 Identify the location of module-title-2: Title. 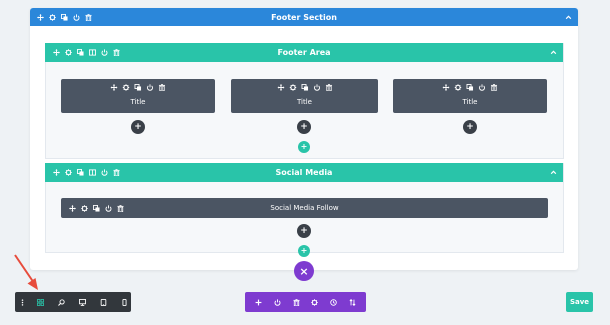
(304, 96).